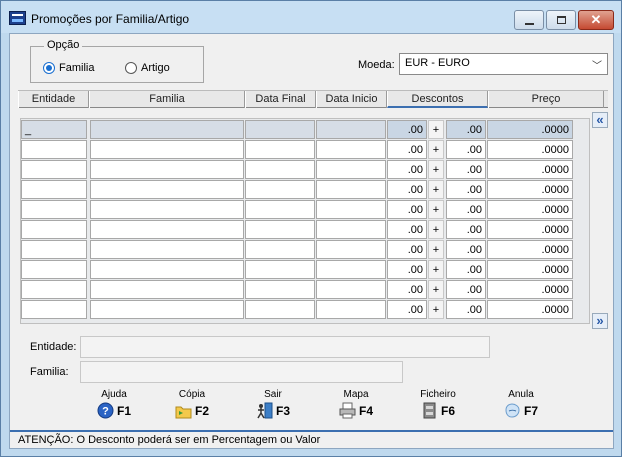 The height and width of the screenshot is (457, 622). I want to click on col-header-descontos: Descontos, so click(437, 99).